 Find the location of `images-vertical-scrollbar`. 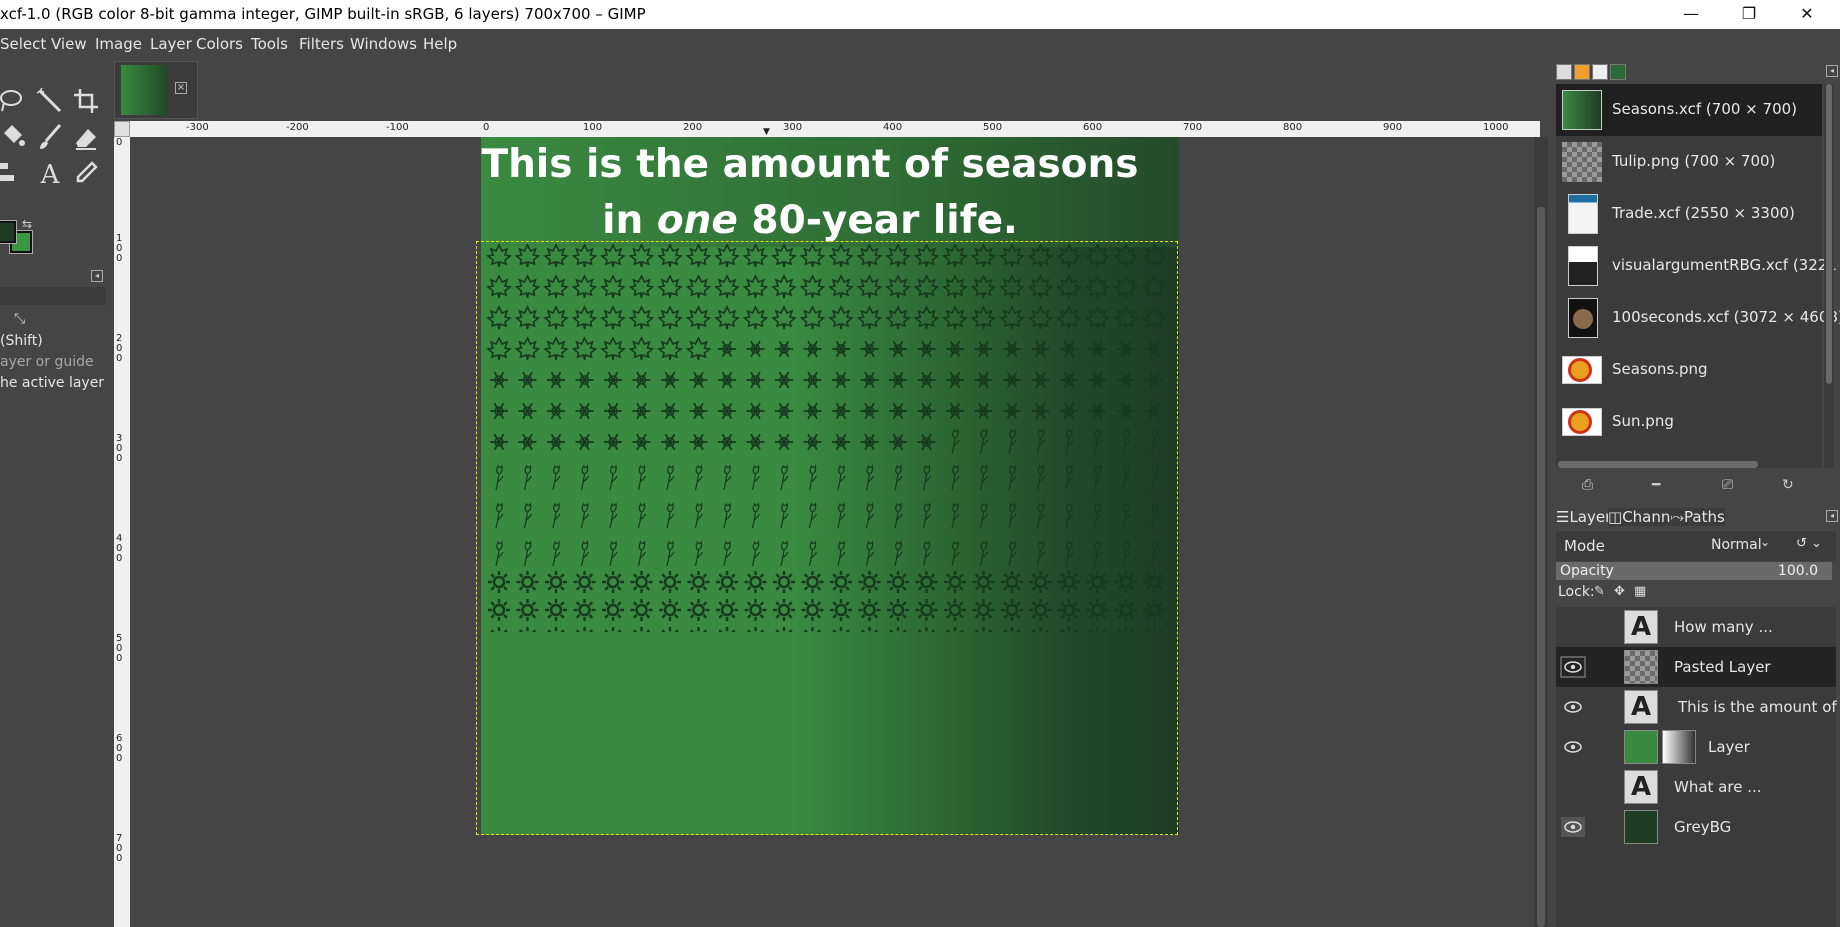

images-vertical-scrollbar is located at coordinates (1829, 276).